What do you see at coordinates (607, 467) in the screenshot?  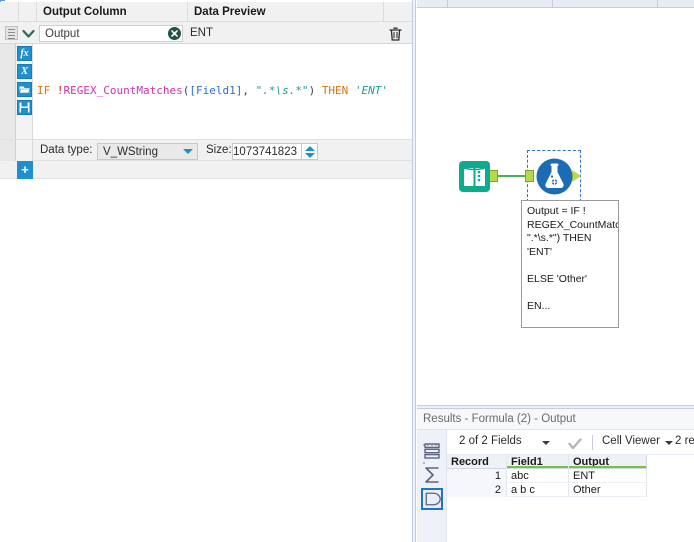 I see `output-type-indicator` at bounding box center [607, 467].